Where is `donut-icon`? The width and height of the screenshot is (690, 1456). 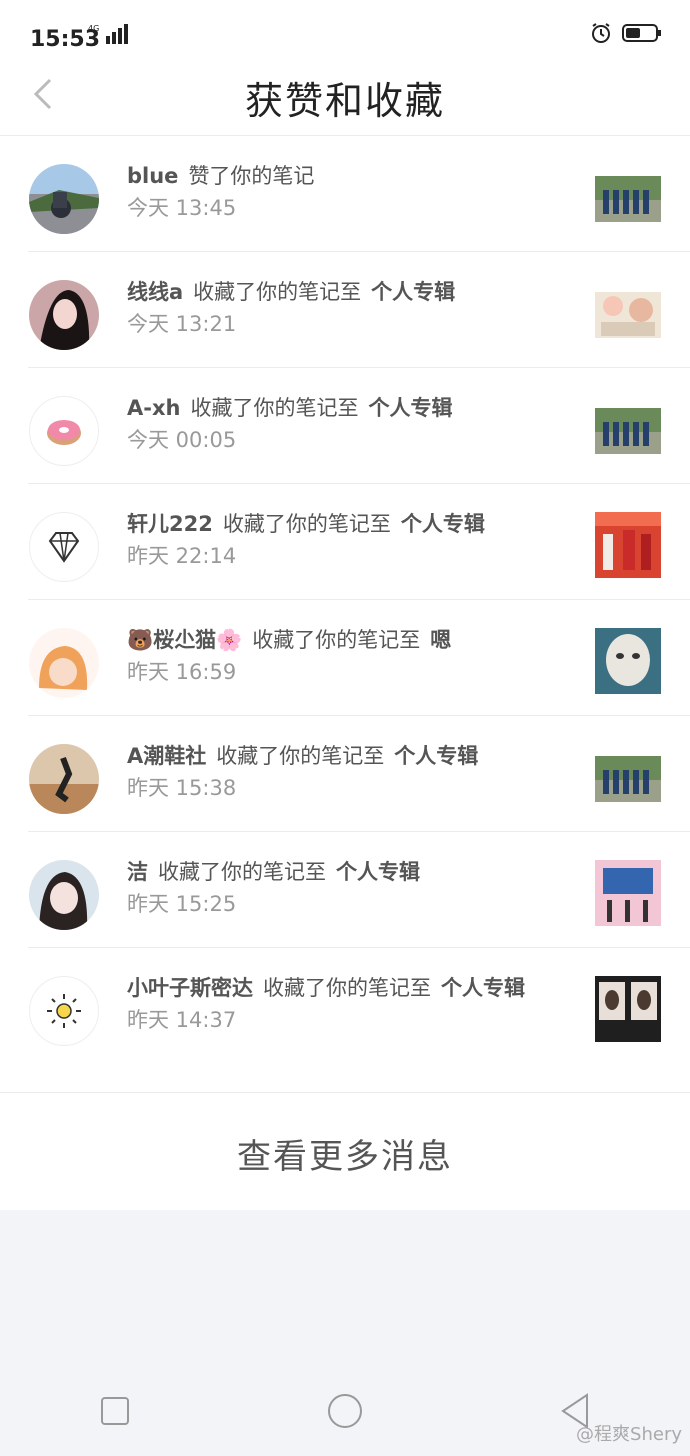 donut-icon is located at coordinates (64, 432).